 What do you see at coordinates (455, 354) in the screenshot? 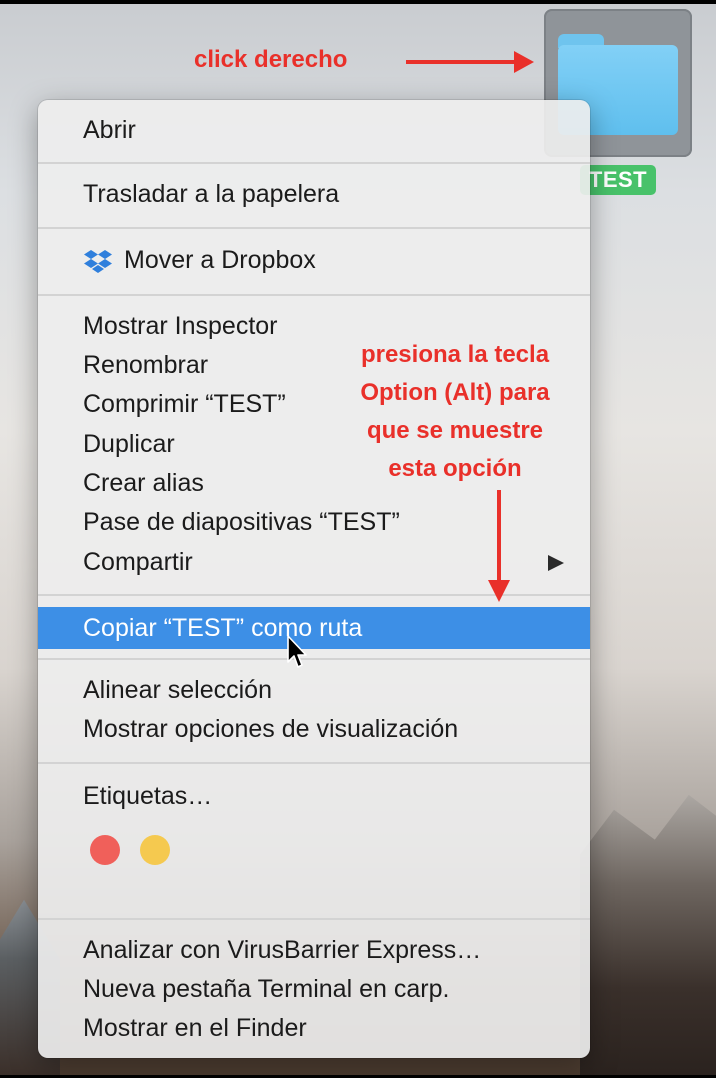
I see `annotation-line: presiona la tecla` at bounding box center [455, 354].